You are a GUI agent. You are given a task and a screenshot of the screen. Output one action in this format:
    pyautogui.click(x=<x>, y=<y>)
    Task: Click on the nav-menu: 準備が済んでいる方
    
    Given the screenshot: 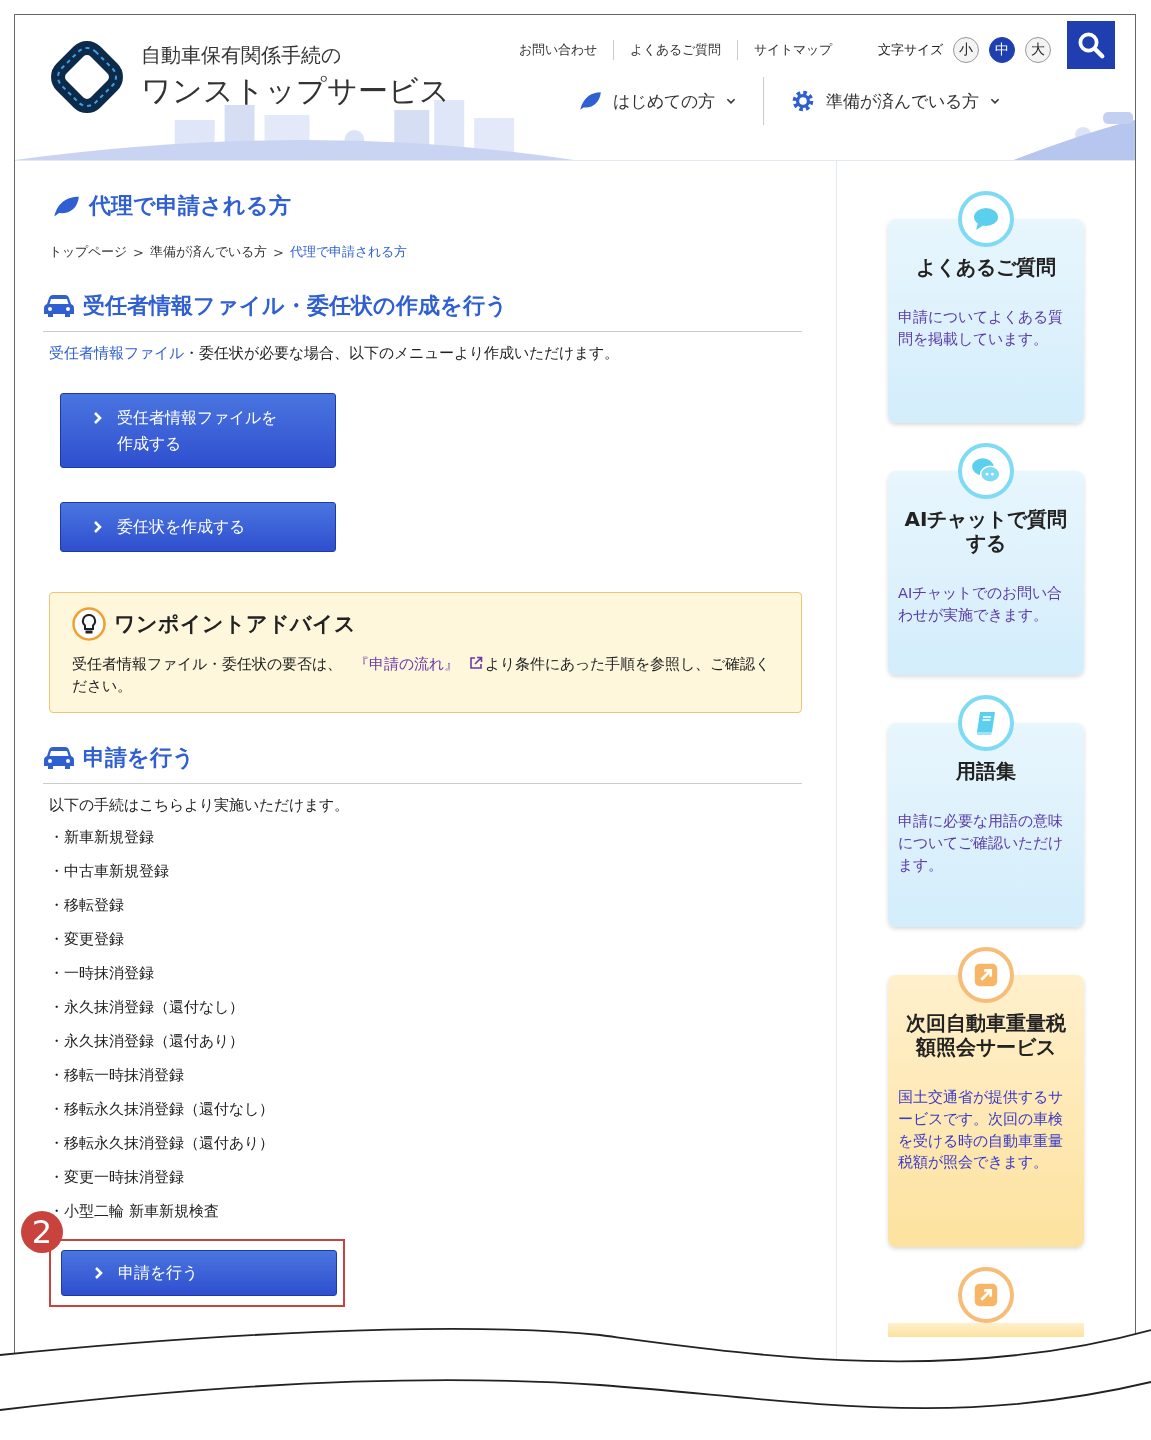 What is the action you would take?
    pyautogui.click(x=895, y=101)
    